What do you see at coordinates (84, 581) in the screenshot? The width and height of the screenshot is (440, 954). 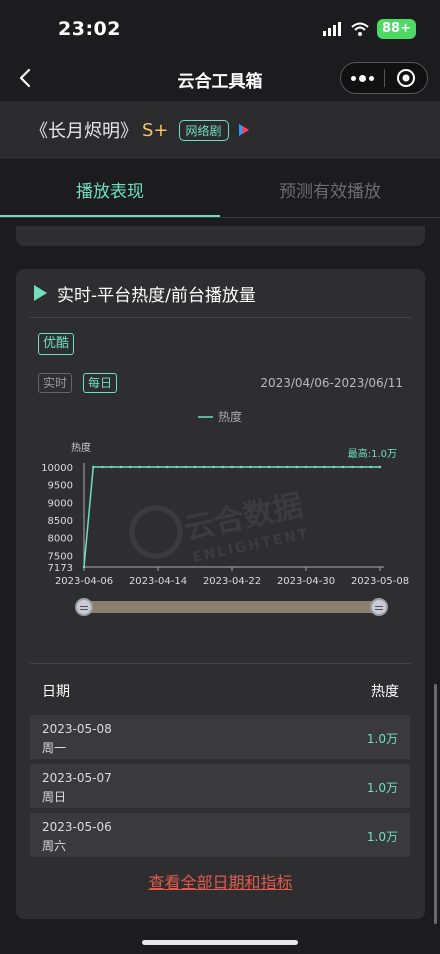 I see `x-tick-label: 2023-04-06` at bounding box center [84, 581].